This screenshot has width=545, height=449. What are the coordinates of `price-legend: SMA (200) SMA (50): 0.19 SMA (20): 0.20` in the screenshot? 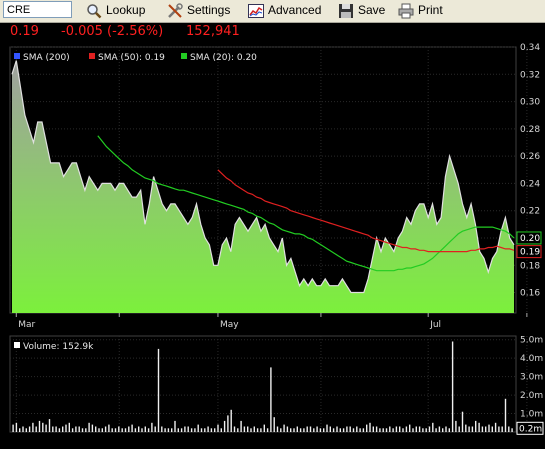 It's located at (135, 58).